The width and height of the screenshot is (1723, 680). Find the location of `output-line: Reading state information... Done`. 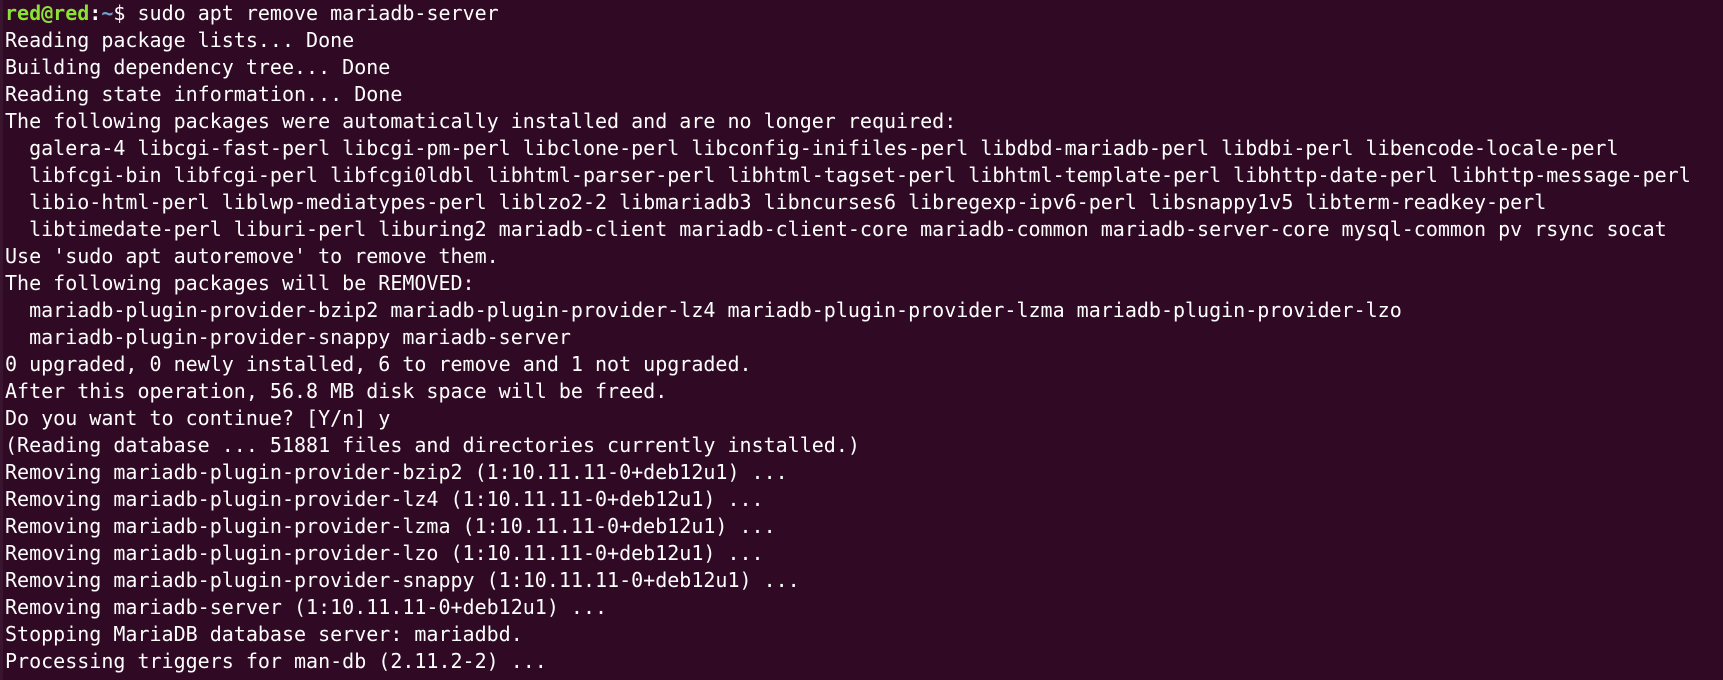

output-line: Reading state information... Done is located at coordinates (204, 94).